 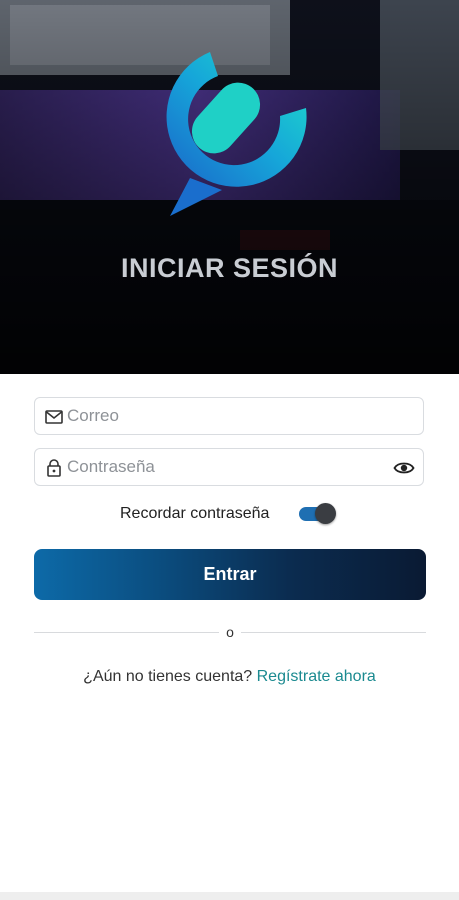 I want to click on signup-question: ¿Aún no tienes cuenta?, so click(x=170, y=676).